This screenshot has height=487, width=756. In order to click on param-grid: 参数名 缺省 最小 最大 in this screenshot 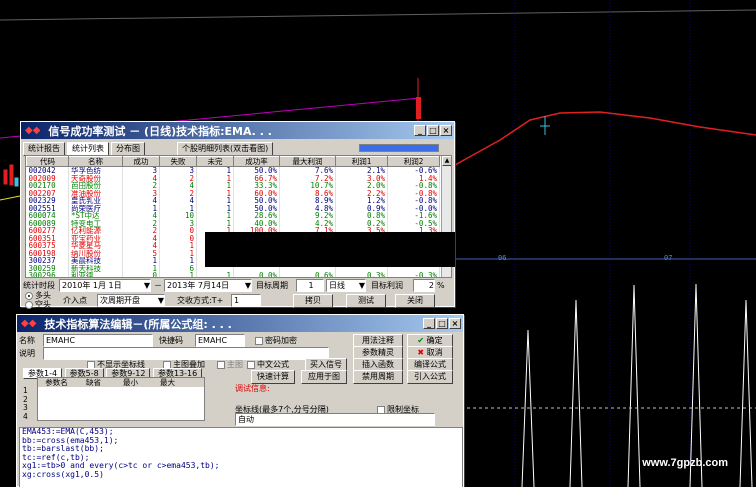, I will do `click(121, 399)`.